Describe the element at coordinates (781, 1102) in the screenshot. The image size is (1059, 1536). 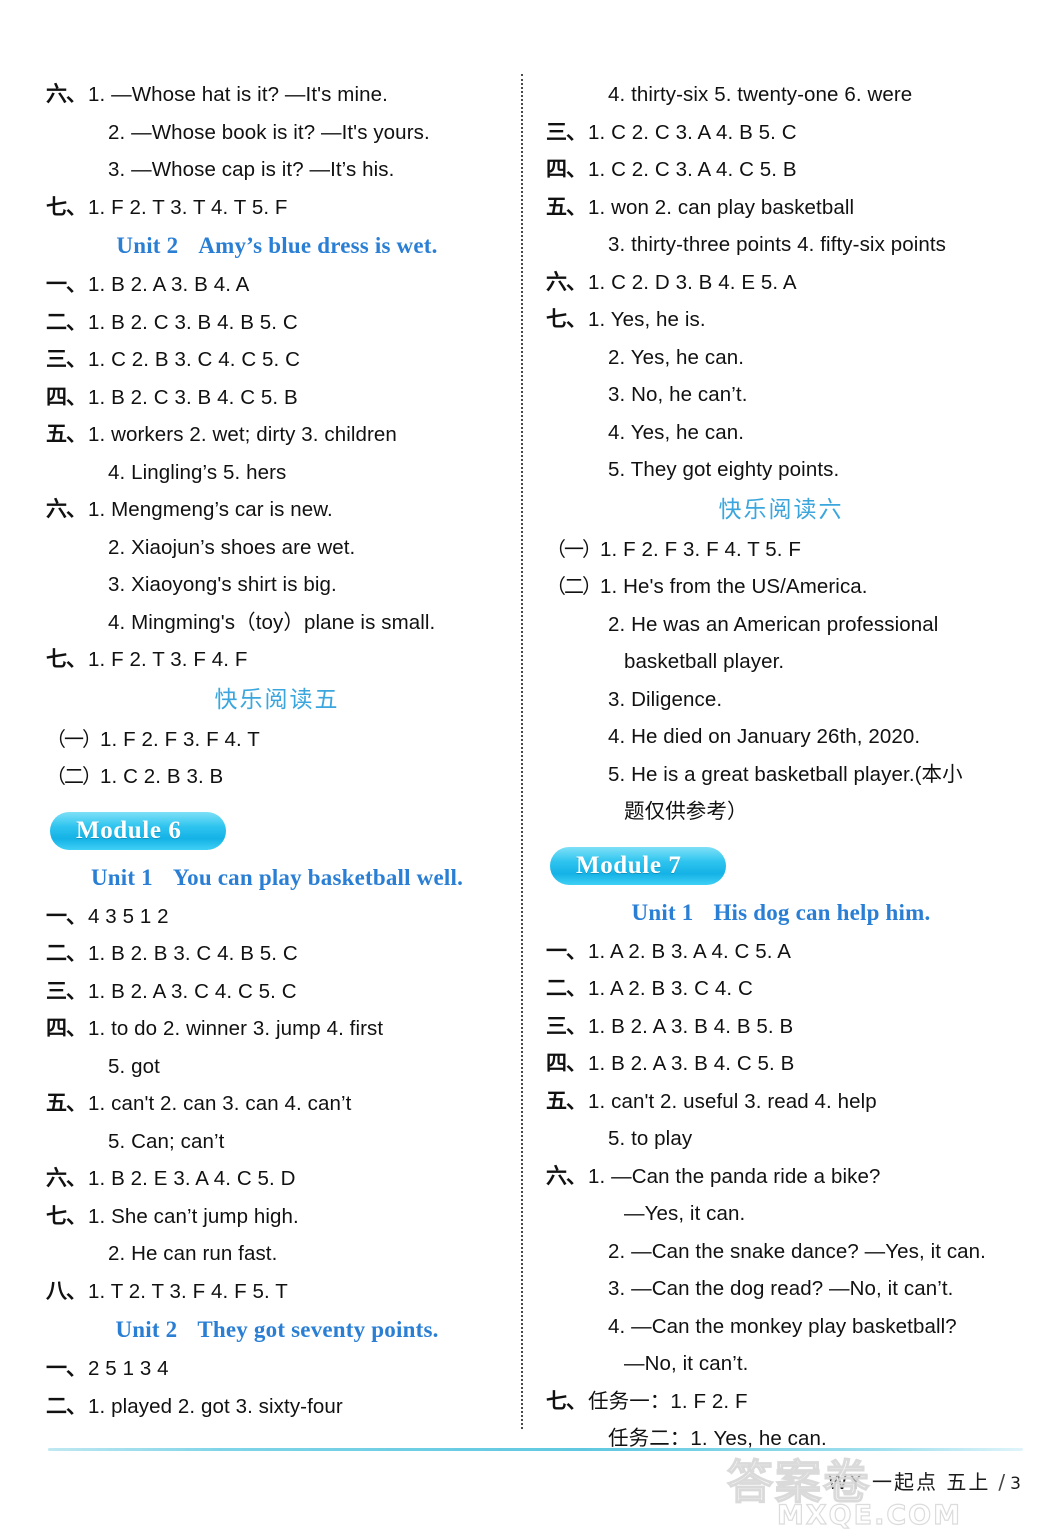
I see `answer-line: 五、 1. can't 2. useful 3. read 4. help` at that location.